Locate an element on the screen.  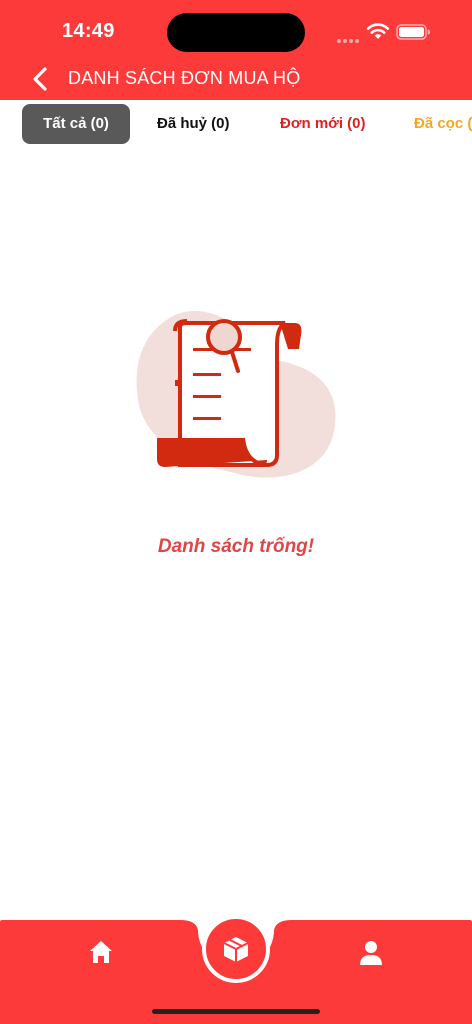
empty-message: Danh sách trống! is located at coordinates (236, 546).